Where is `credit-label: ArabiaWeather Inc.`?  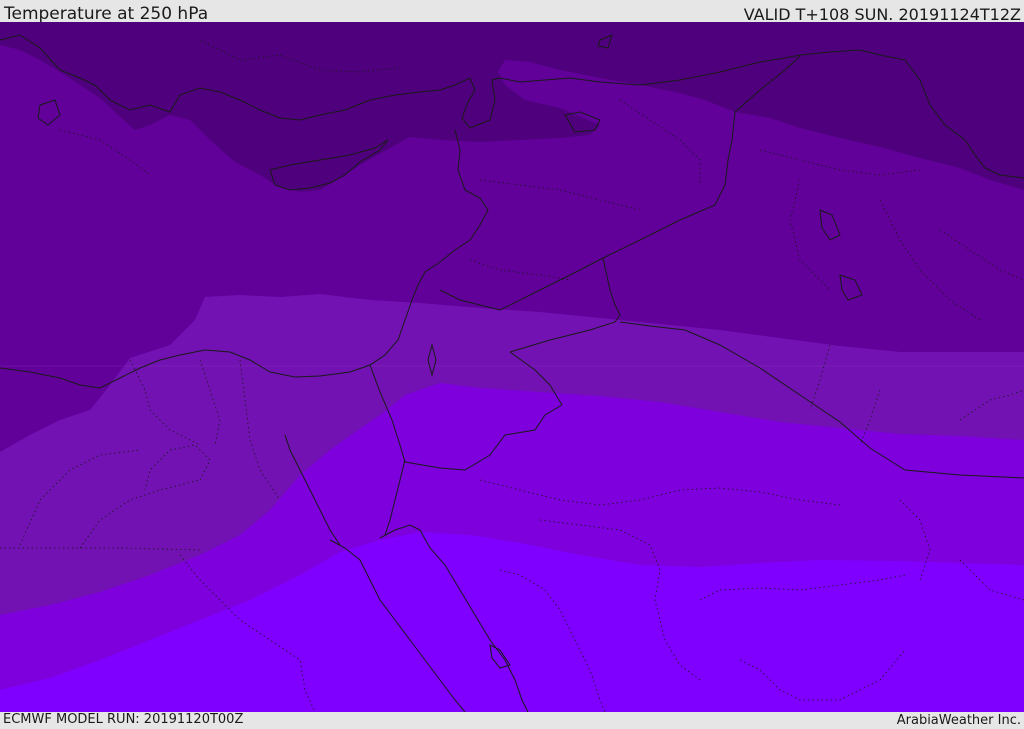
credit-label: ArabiaWeather Inc. is located at coordinates (958, 720).